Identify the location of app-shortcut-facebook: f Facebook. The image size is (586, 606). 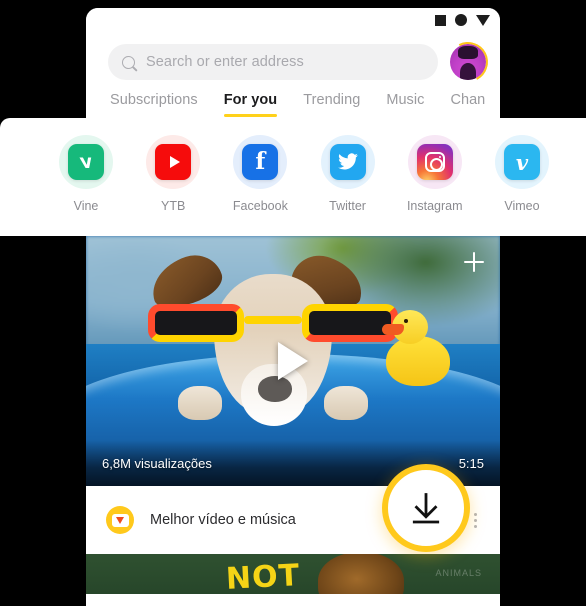
(260, 174).